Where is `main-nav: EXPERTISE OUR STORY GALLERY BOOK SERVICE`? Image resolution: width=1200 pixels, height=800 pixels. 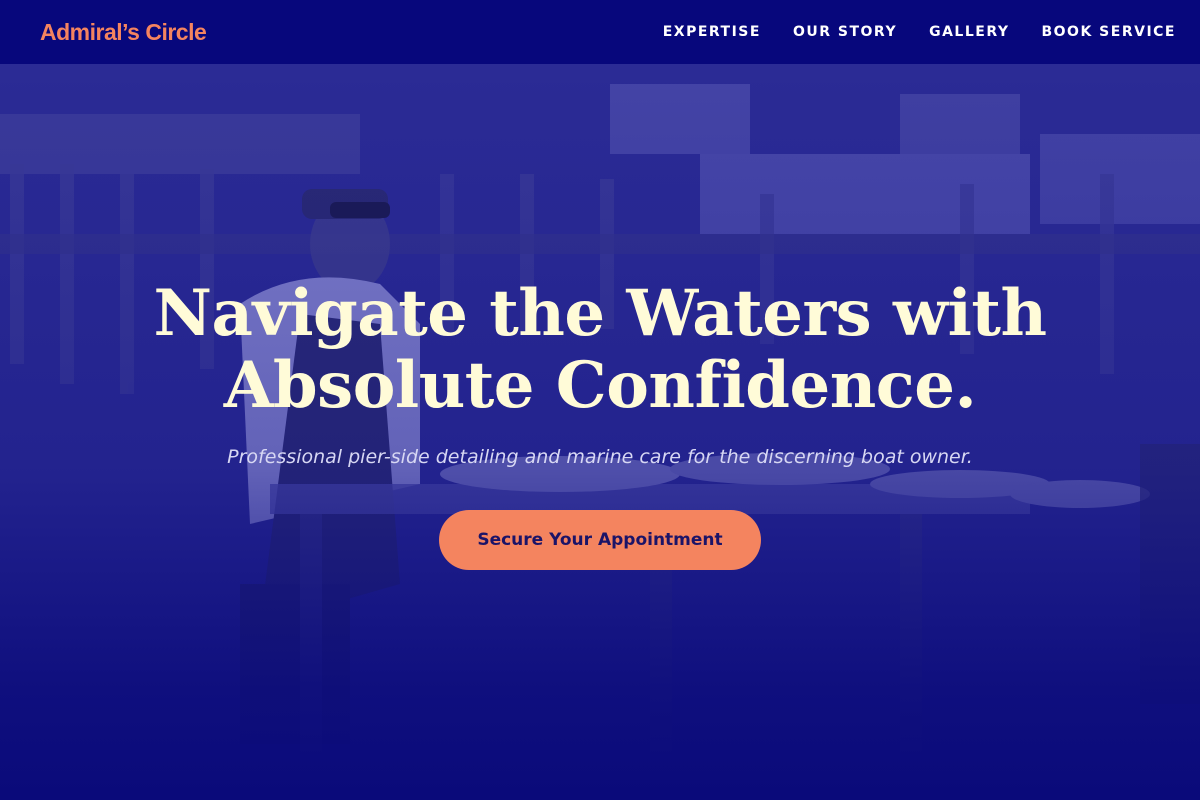 main-nav: EXPERTISE OUR STORY GALLERY BOOK SERVICE is located at coordinates (919, 32).